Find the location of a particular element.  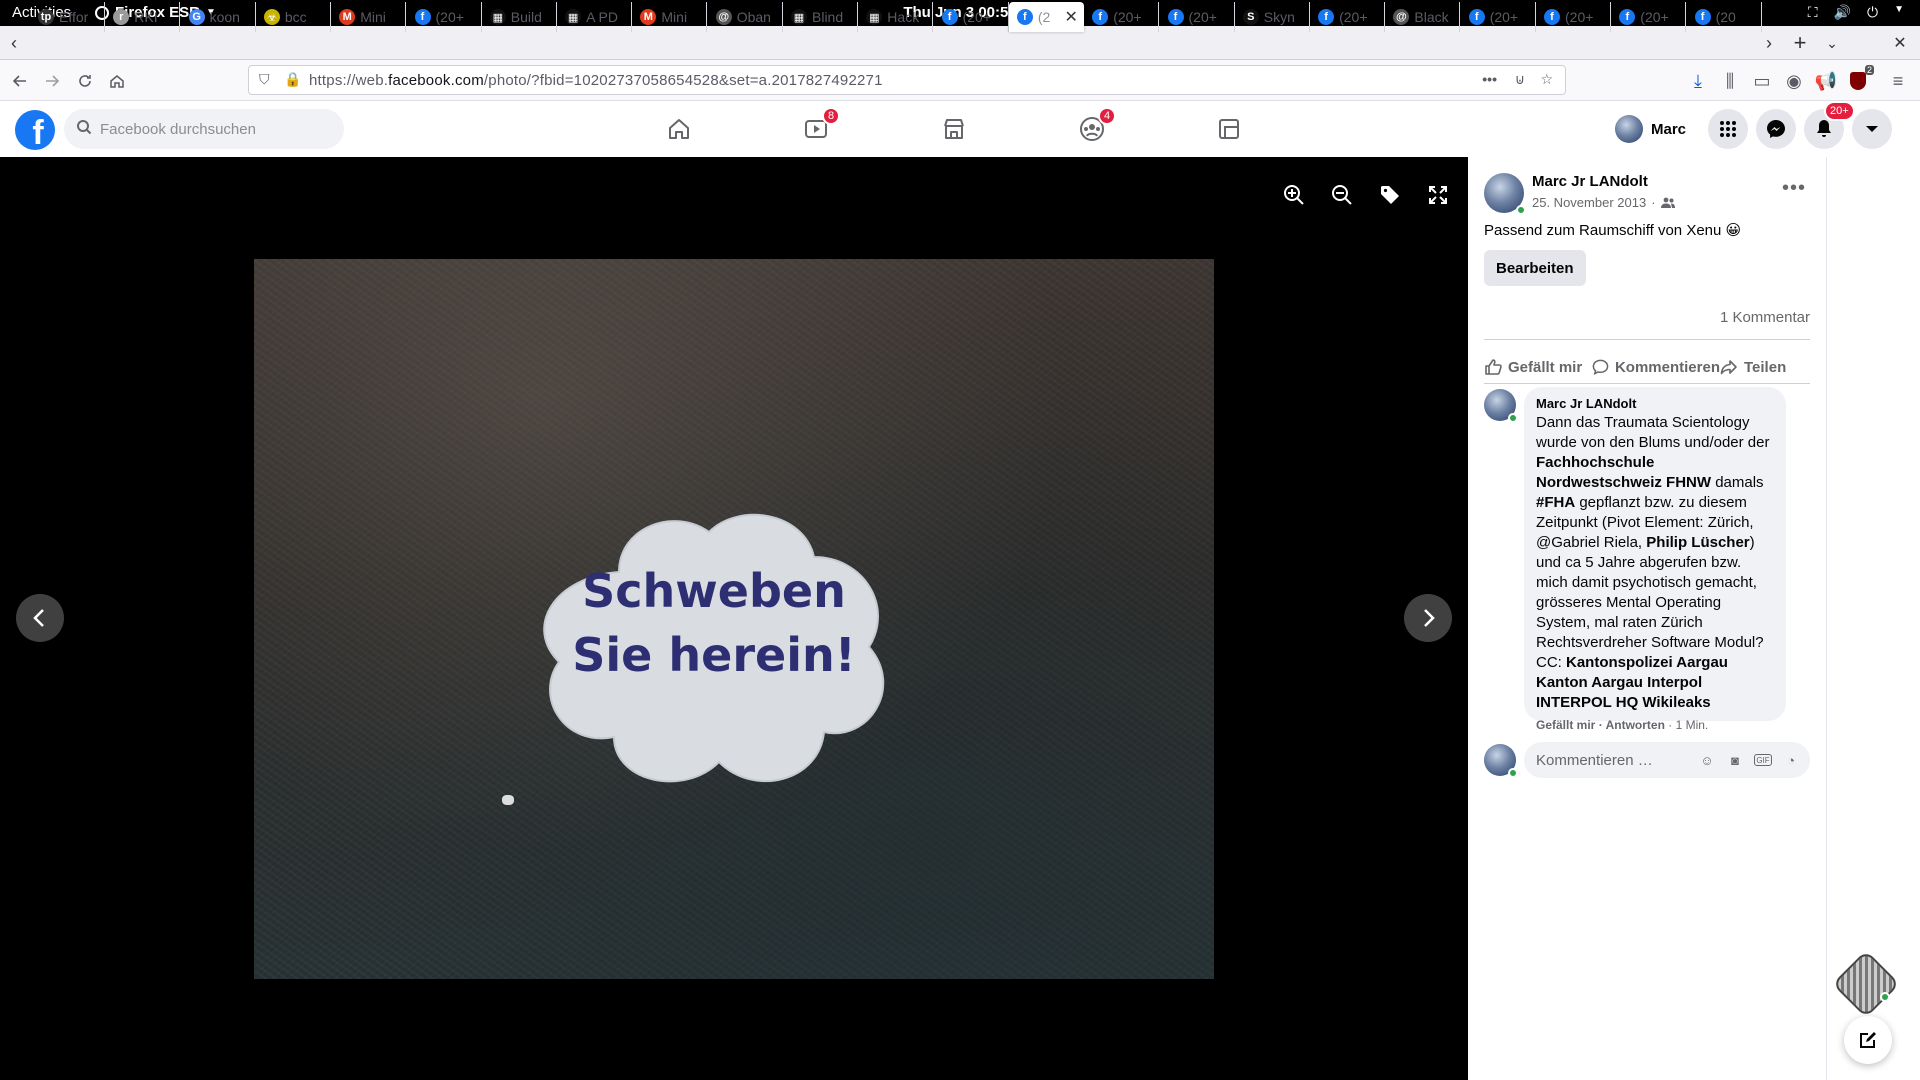

comment-button: Kommentieren is located at coordinates (1656, 367).